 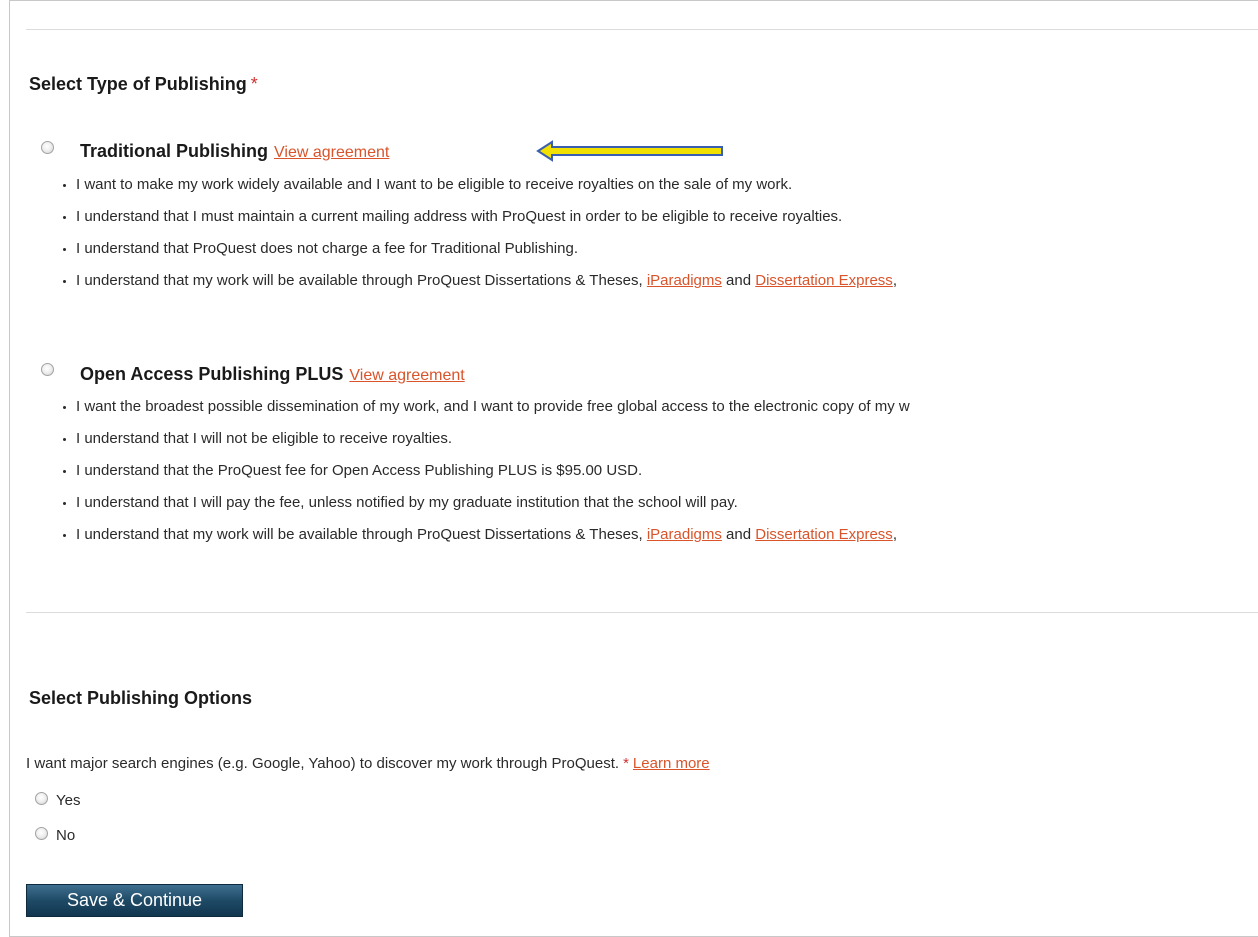 I want to click on left-arrow-icon, so click(x=631, y=153).